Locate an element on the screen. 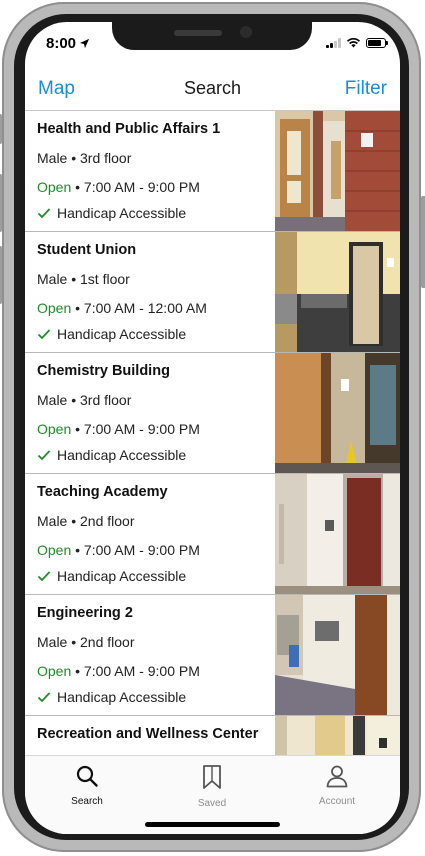  page-title: Search is located at coordinates (212, 88).